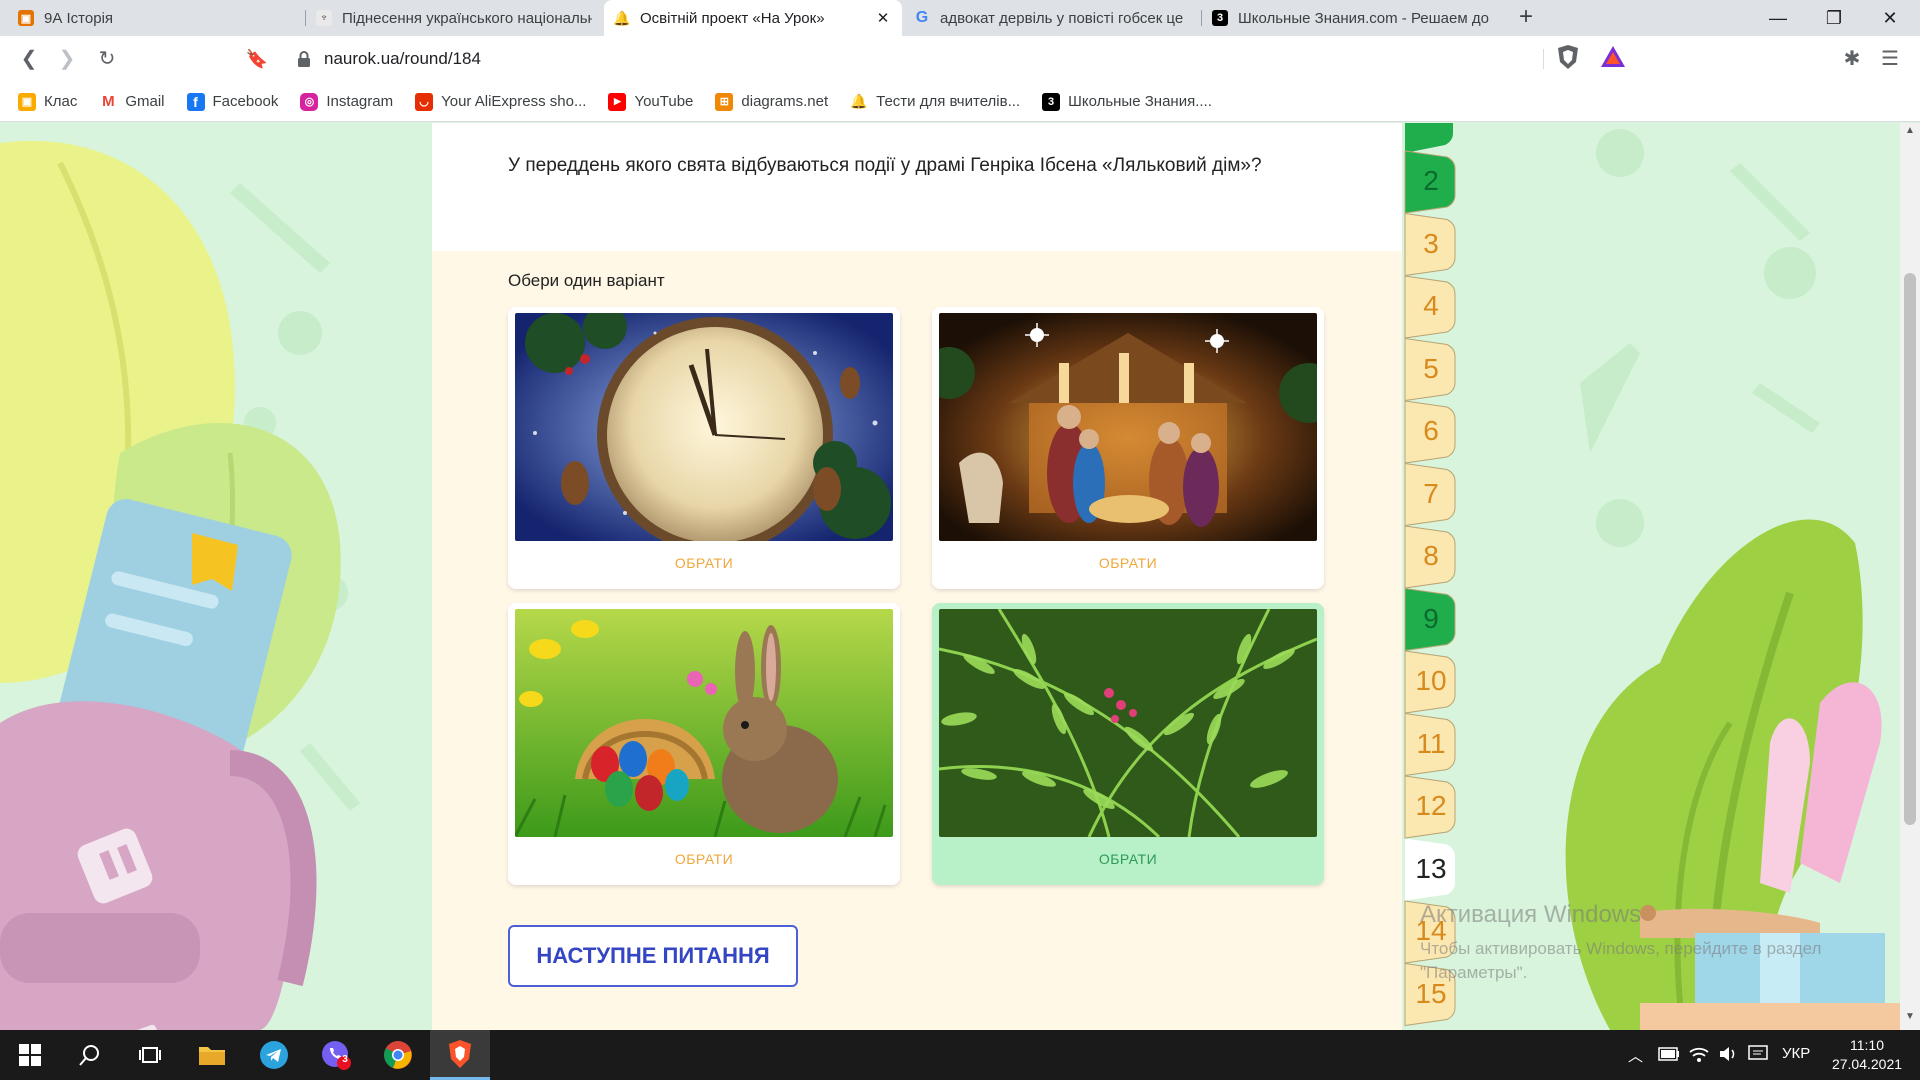 This screenshot has width=1920, height=1080. I want to click on answer-option-1: ОБРАТИ, so click(704, 448).